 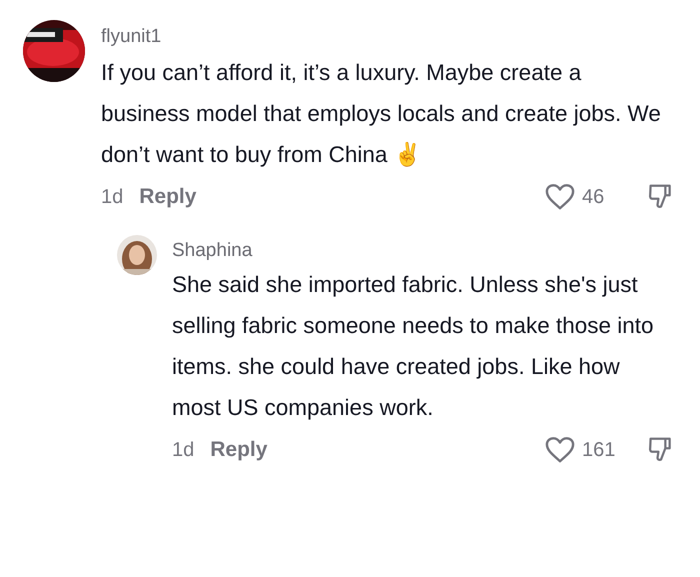 What do you see at coordinates (594, 197) in the screenshot?
I see `like-count: 46` at bounding box center [594, 197].